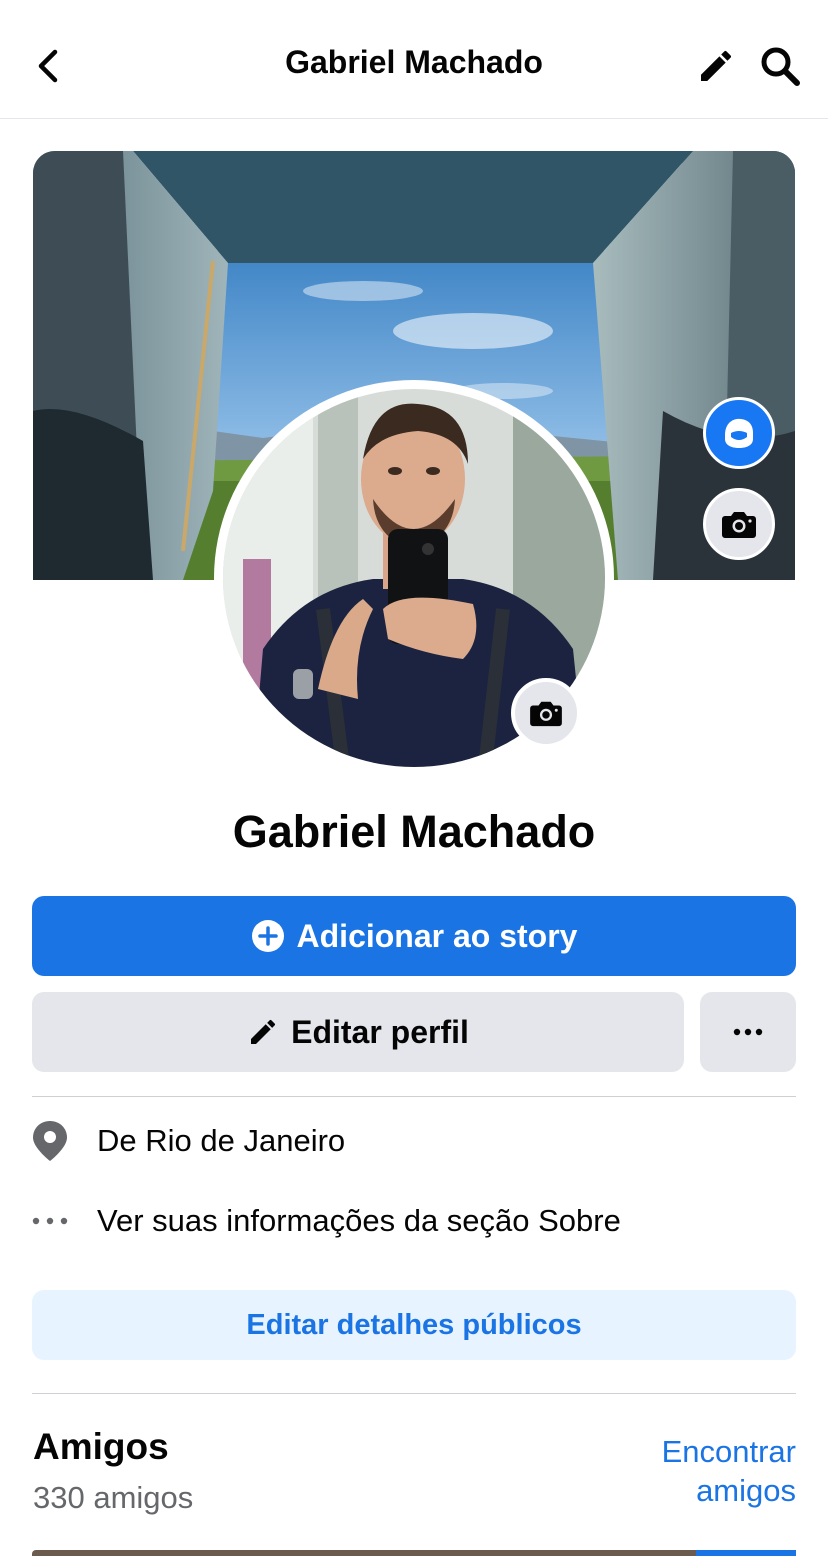 The height and width of the screenshot is (1556, 828). I want to click on cover-camera-button, so click(739, 524).